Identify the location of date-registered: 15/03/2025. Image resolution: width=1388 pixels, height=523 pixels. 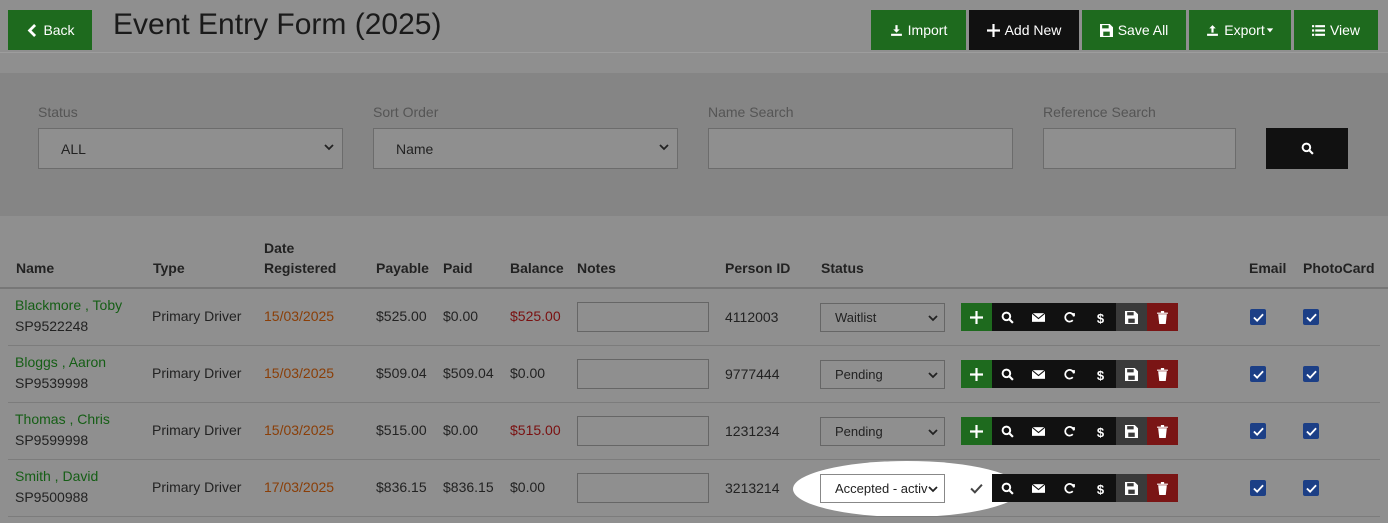
(299, 316).